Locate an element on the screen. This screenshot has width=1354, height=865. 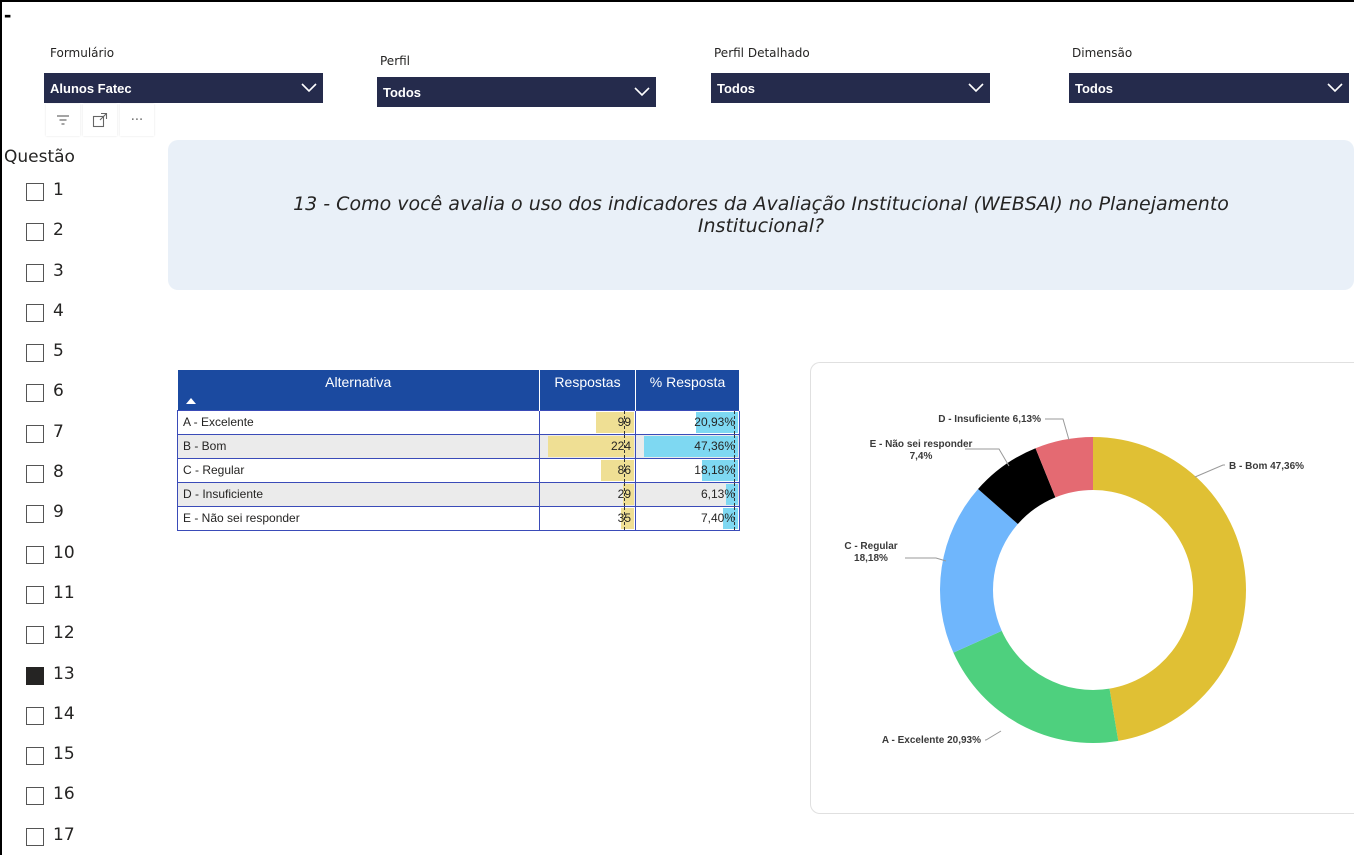
respostas-value: 224 is located at coordinates (620, 446).